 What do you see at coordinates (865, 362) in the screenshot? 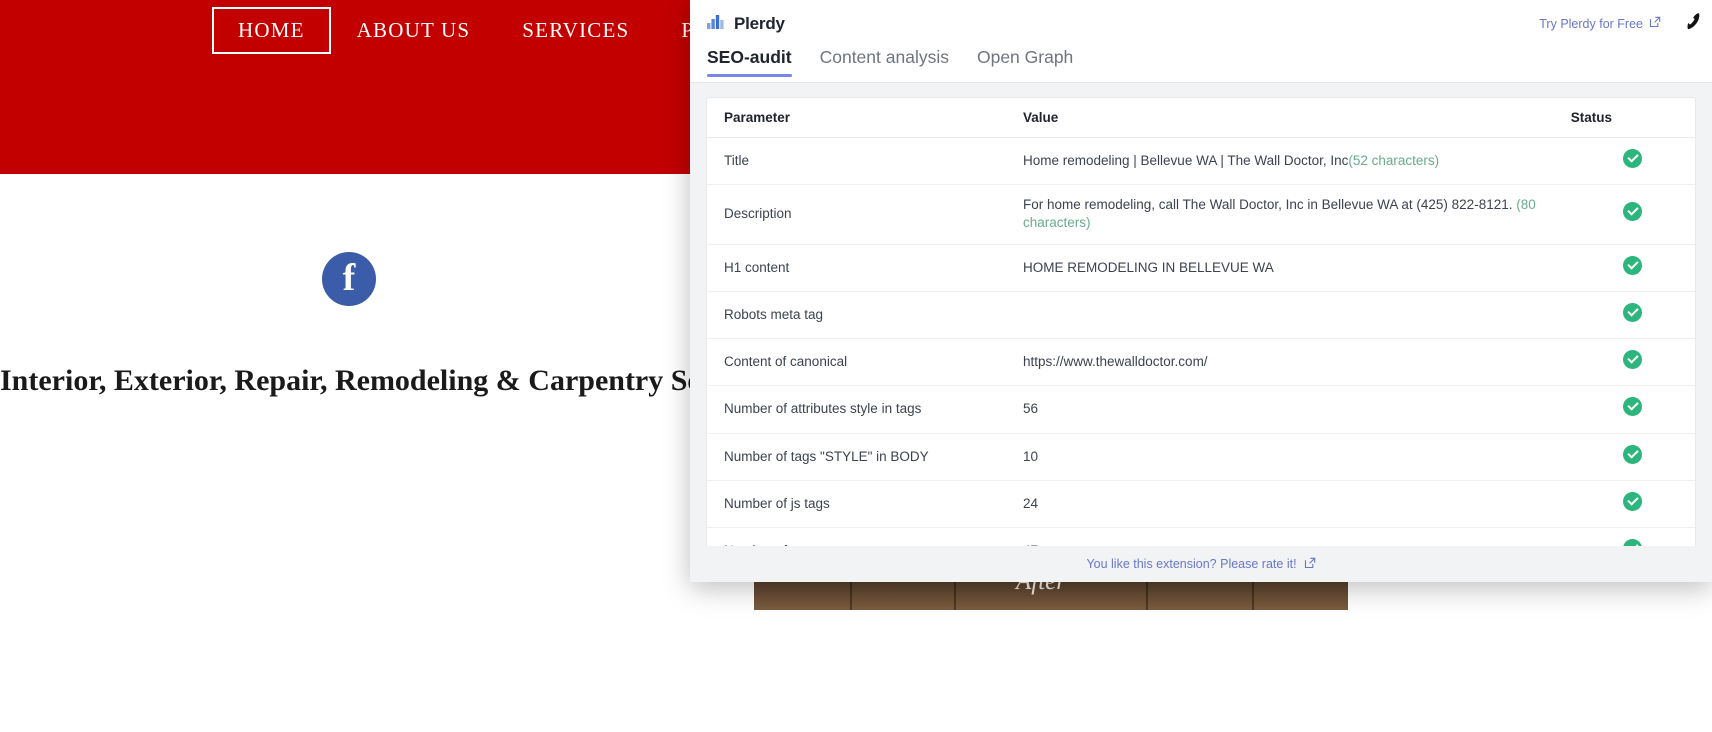
I see `row-parameter: Content of canonical` at bounding box center [865, 362].